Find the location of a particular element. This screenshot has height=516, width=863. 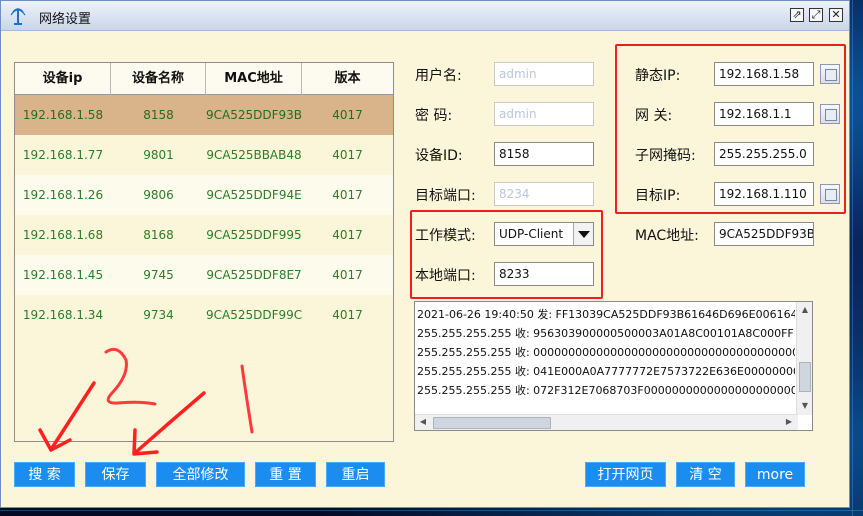

vertical-scrollbar: ▲ ▼ is located at coordinates (804, 358).